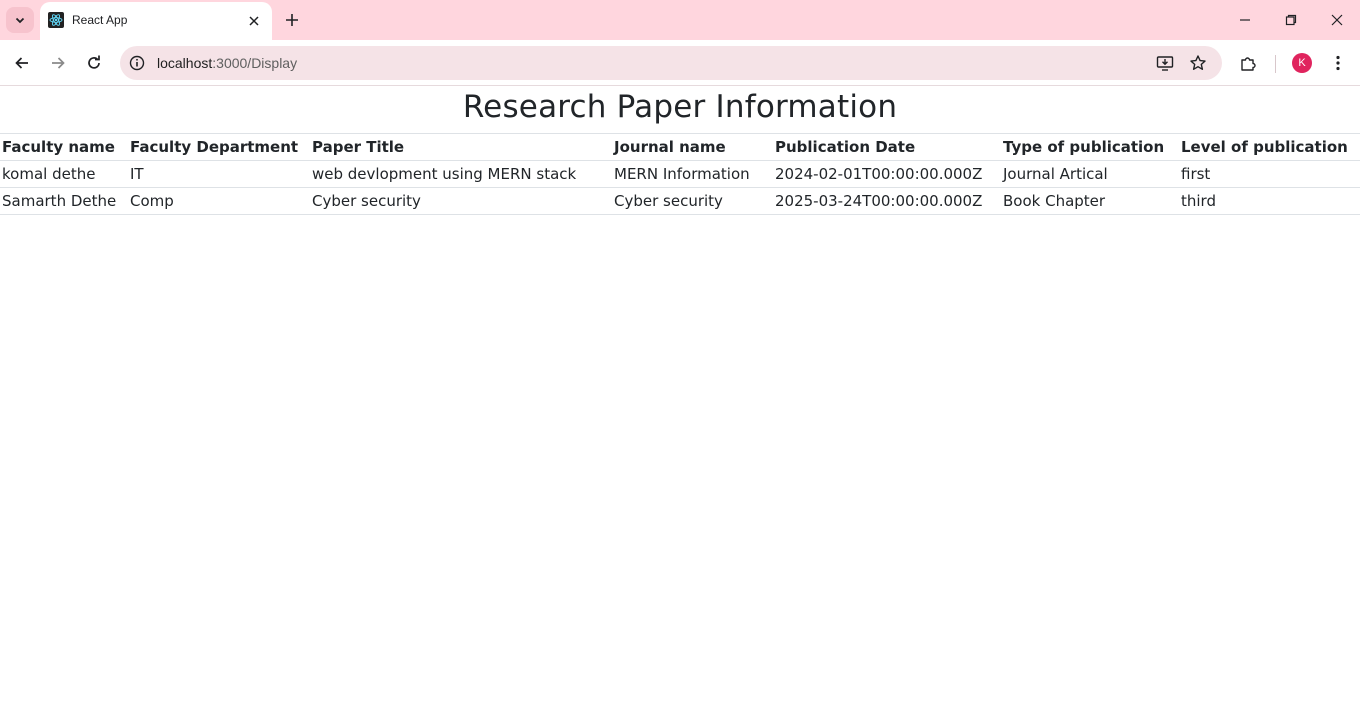  Describe the element at coordinates (692, 201) in the screenshot. I see `cell-journal-name: Cyber security` at that location.